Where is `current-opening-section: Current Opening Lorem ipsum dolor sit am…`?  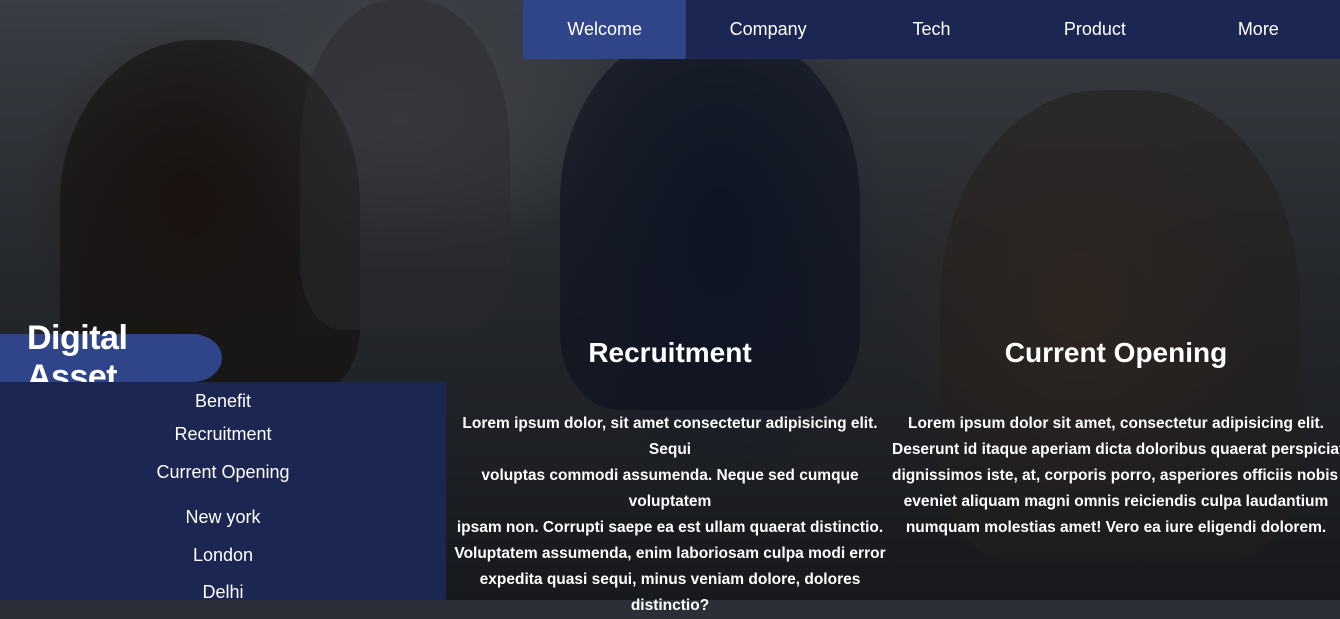 current-opening-section: Current Opening Lorem ipsum dolor sit am… is located at coordinates (1116, 439).